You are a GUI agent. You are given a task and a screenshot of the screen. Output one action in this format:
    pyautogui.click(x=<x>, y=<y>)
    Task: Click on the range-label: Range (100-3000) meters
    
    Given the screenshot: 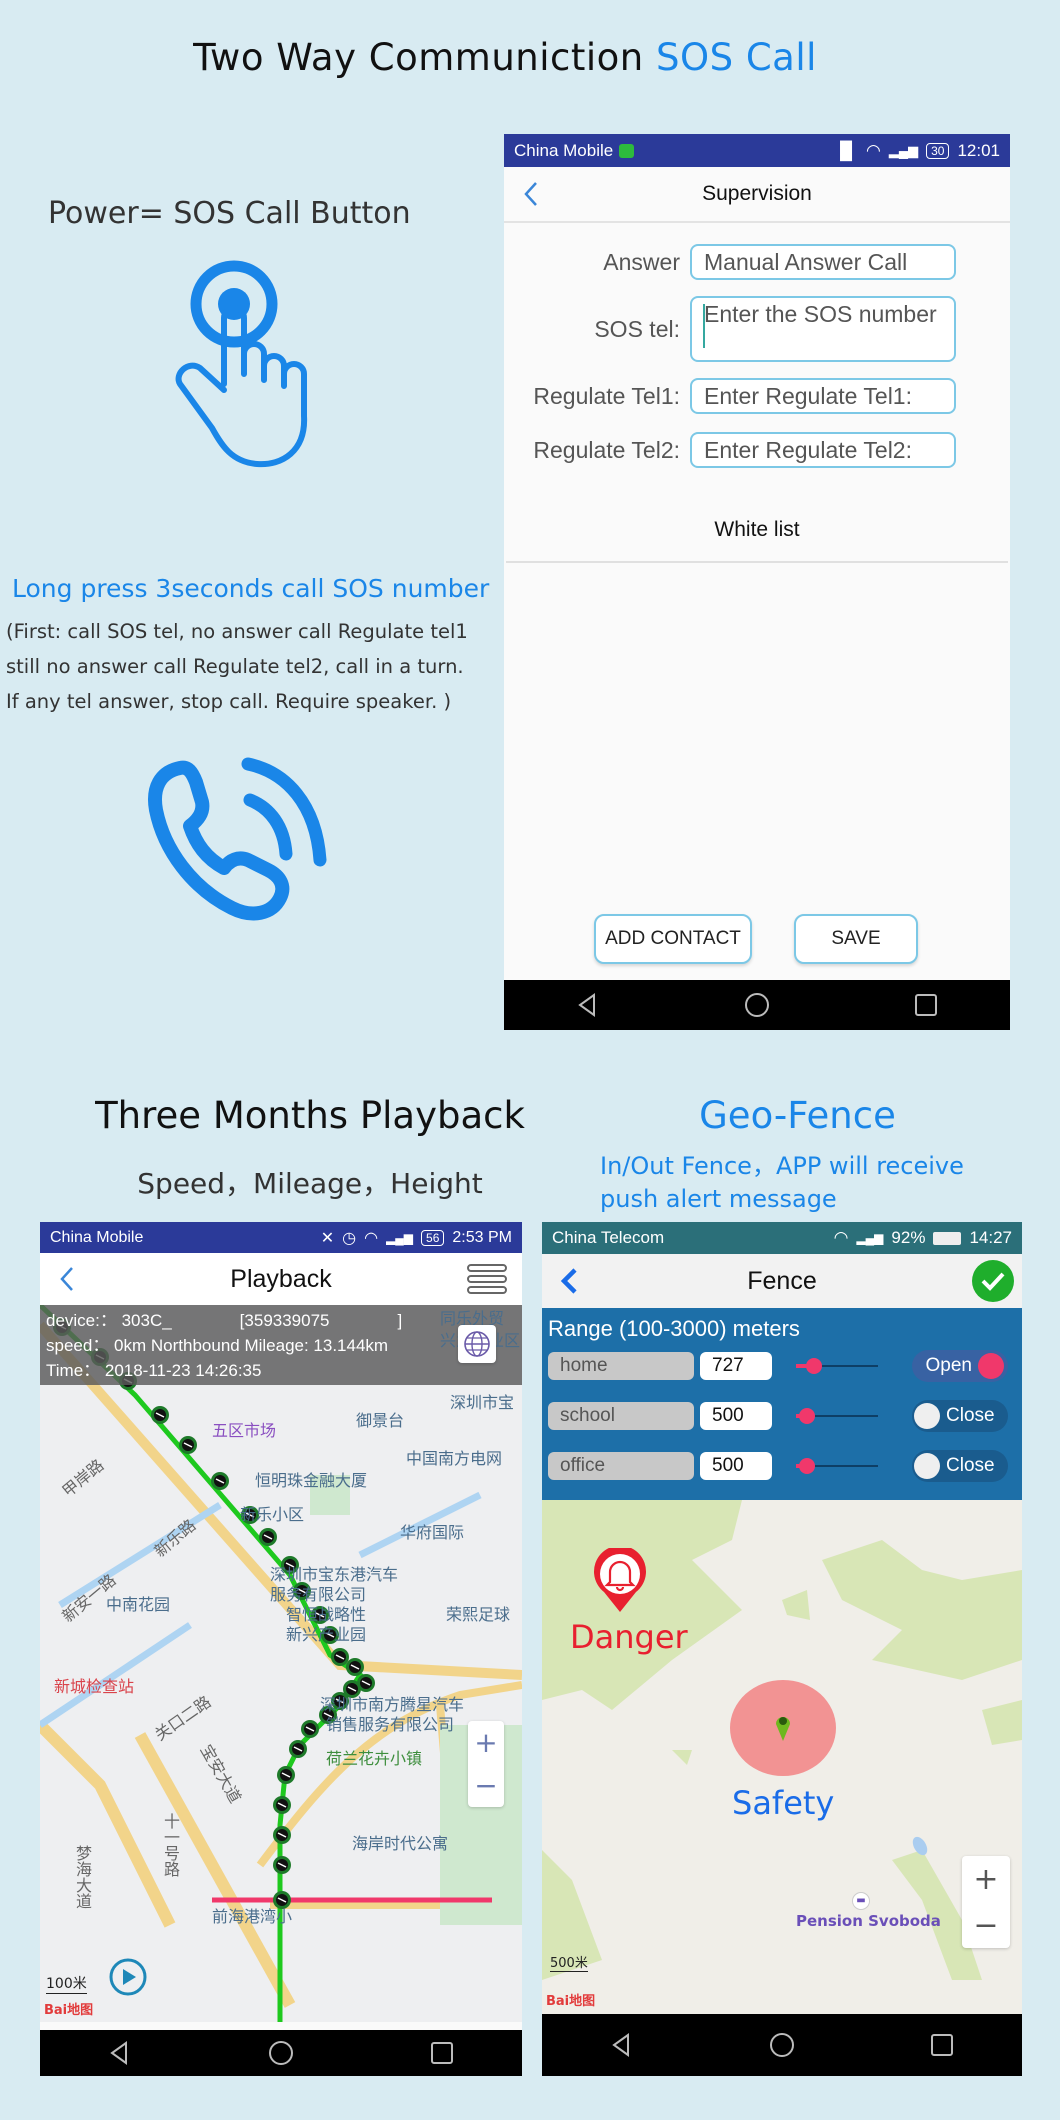 What is the action you would take?
    pyautogui.click(x=674, y=1328)
    